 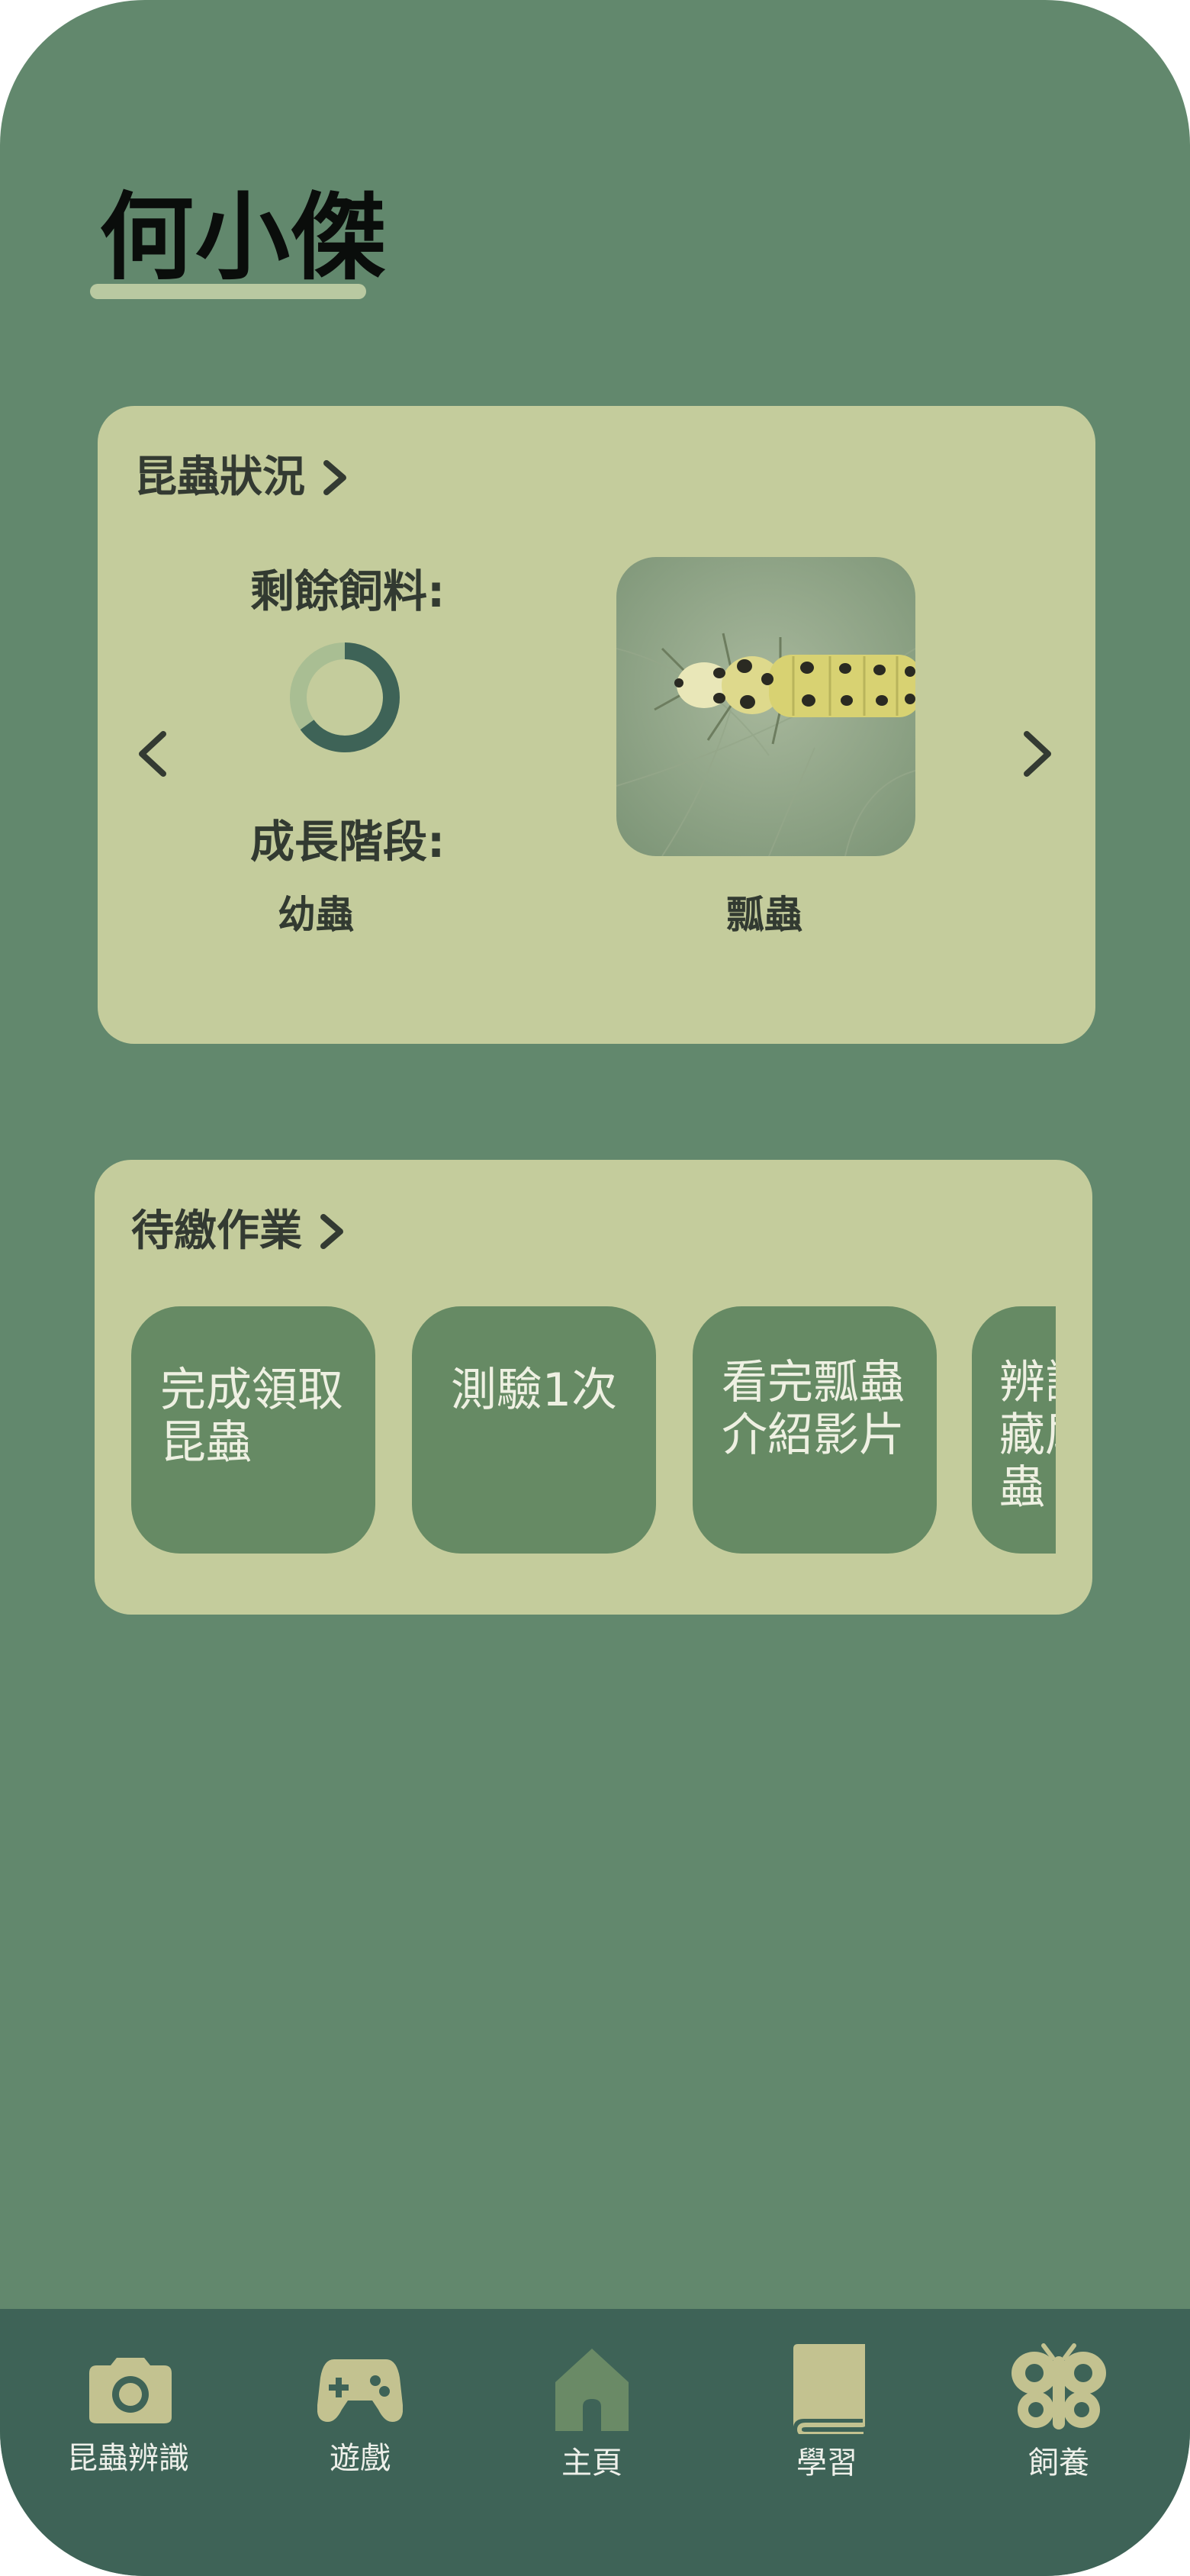 I want to click on nav-item-games: 遊戲, so click(x=360, y=2423).